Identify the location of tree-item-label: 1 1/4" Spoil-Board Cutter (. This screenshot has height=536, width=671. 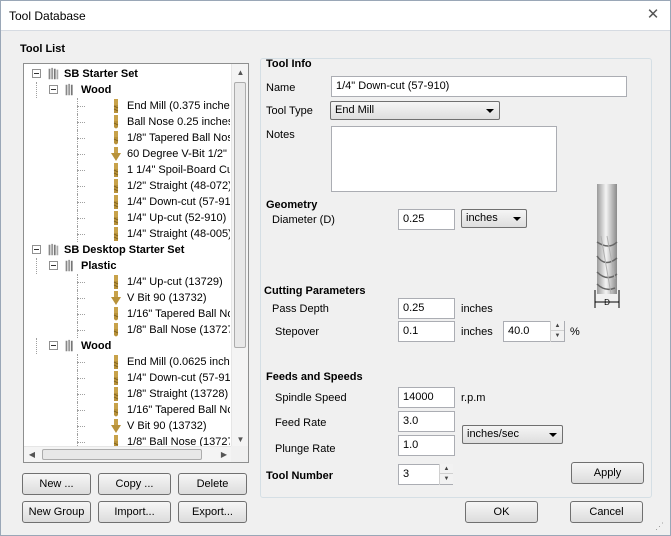
(178, 170).